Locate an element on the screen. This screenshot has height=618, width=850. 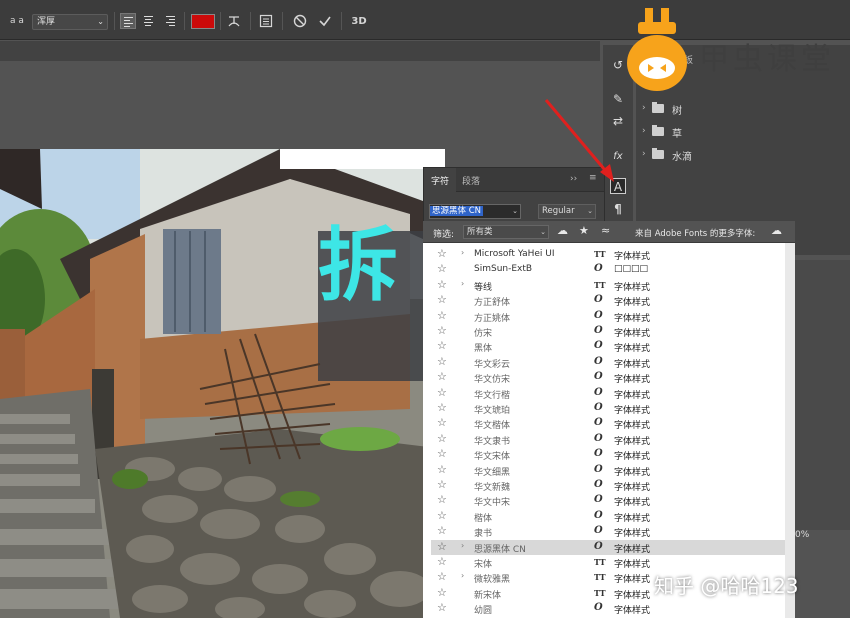
toggle-panels-icon is located at coordinates (266, 21).